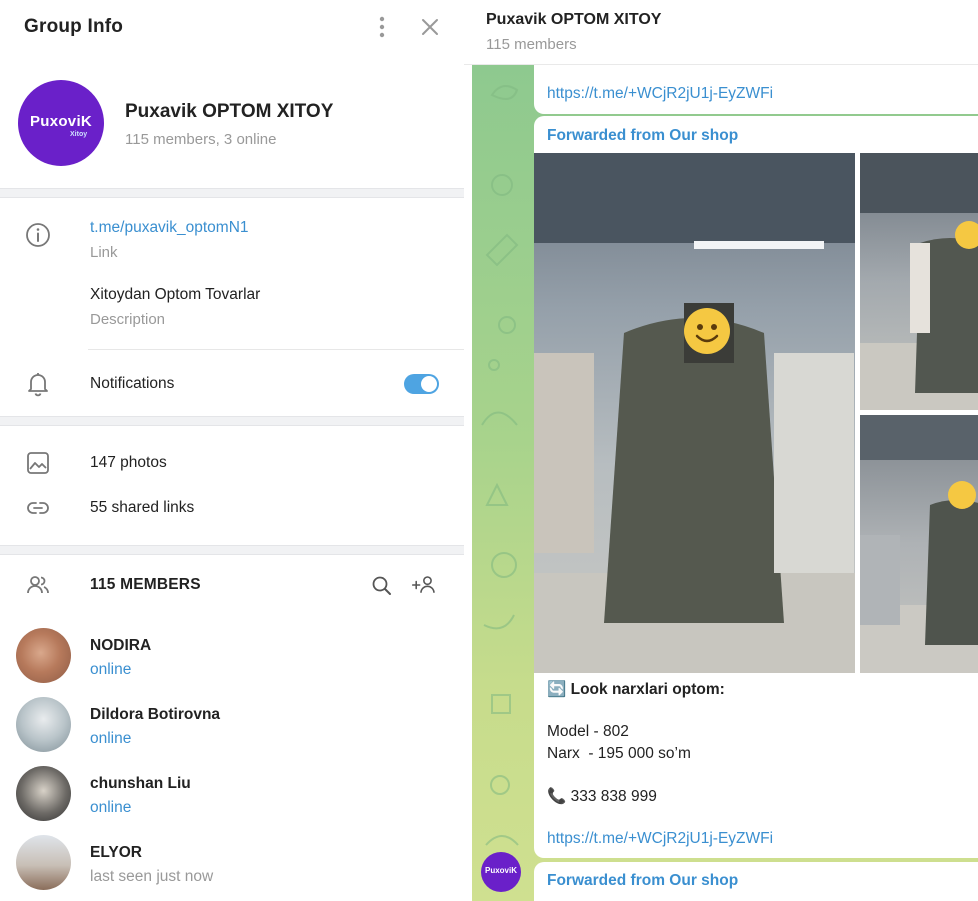 The height and width of the screenshot is (901, 978). What do you see at coordinates (232, 868) in the screenshot?
I see `member-item-elyor: ELYOR last seen just now` at bounding box center [232, 868].